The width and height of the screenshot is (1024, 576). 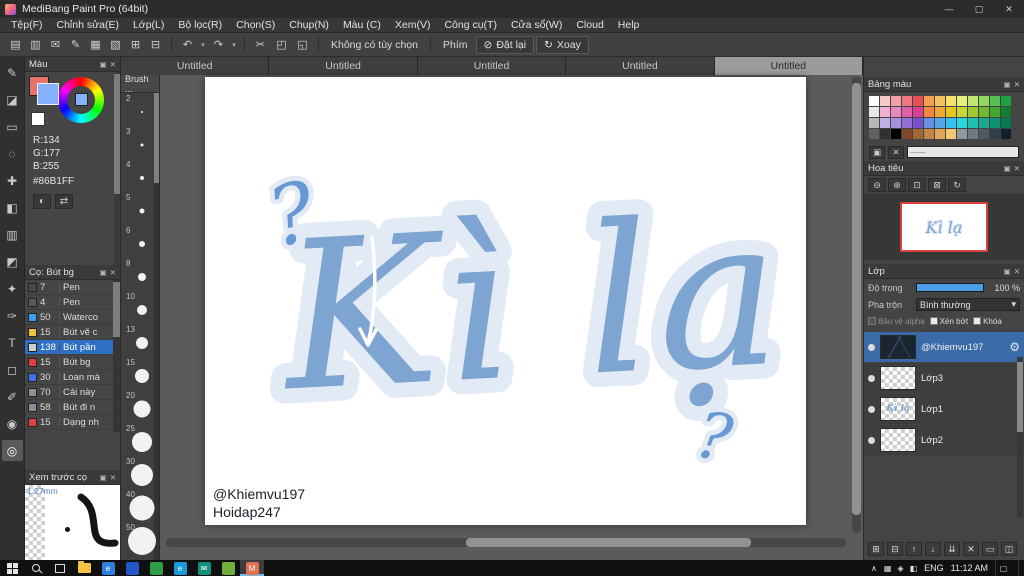 What do you see at coordinates (413, 25) in the screenshot?
I see `menu-item: Xem(V)` at bounding box center [413, 25].